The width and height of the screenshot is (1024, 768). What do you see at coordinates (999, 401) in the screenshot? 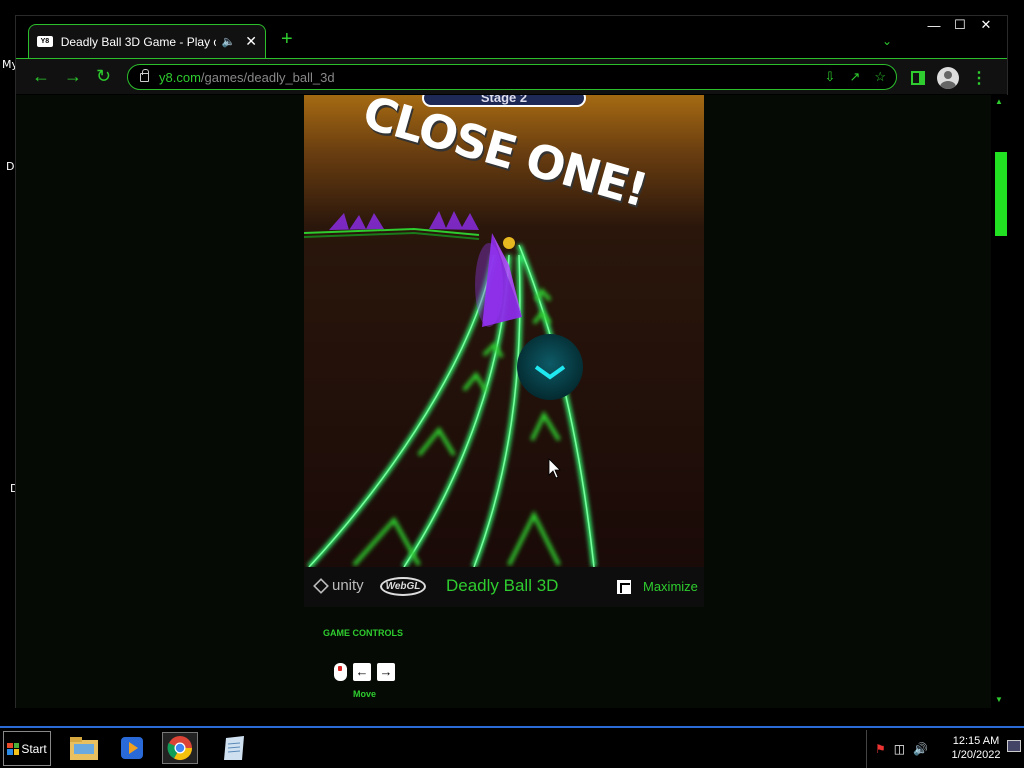
I see `page-scrollbar: ▲ ▼` at bounding box center [999, 401].